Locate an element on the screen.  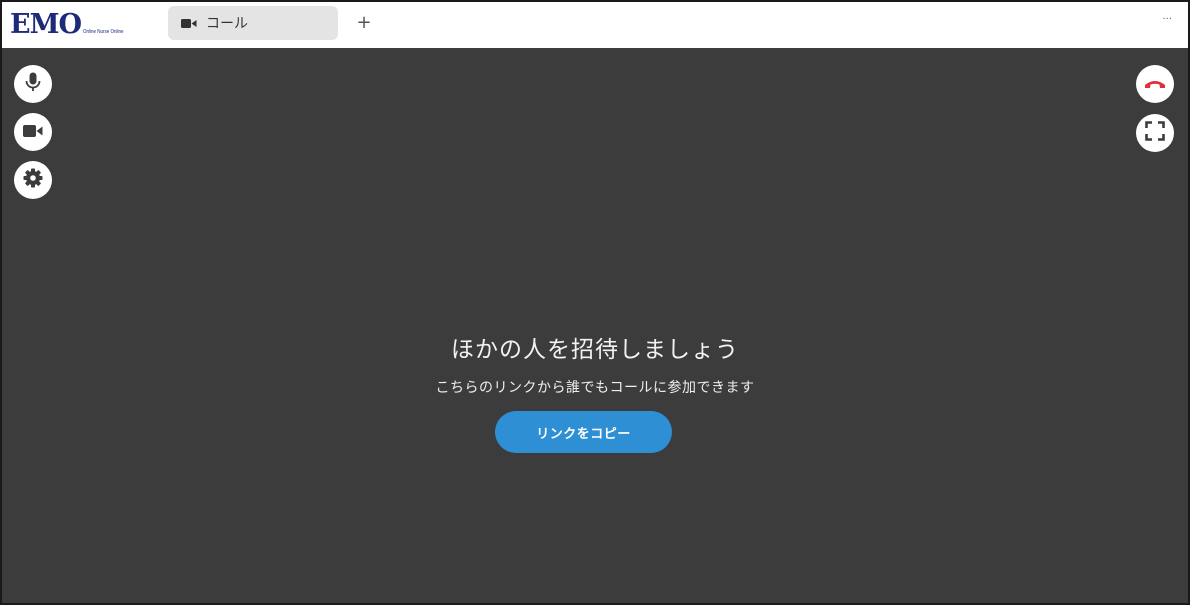
copy-link-label: リンクをコピー is located at coordinates (583, 434).